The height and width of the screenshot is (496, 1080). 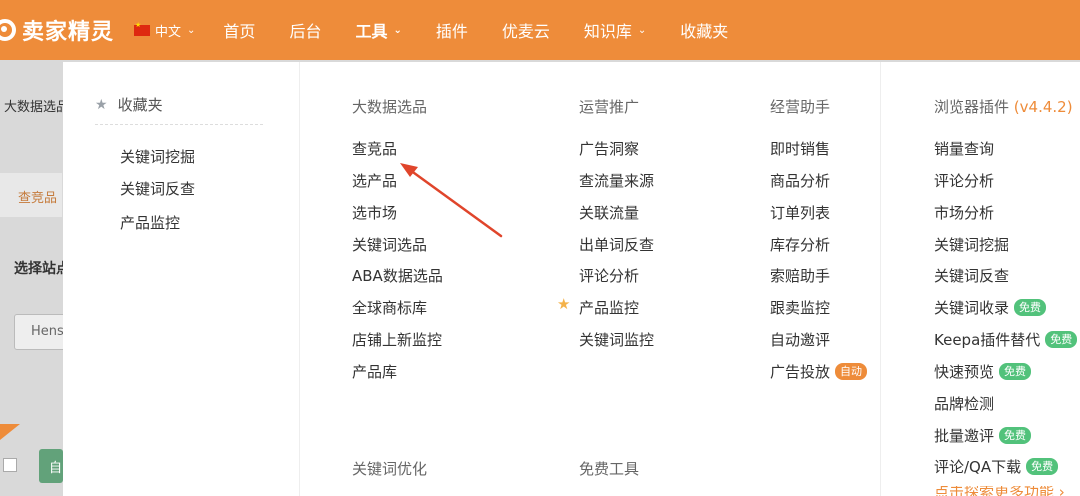 I want to click on menu-item-keyword-select: 关键词选品, so click(x=389, y=244).